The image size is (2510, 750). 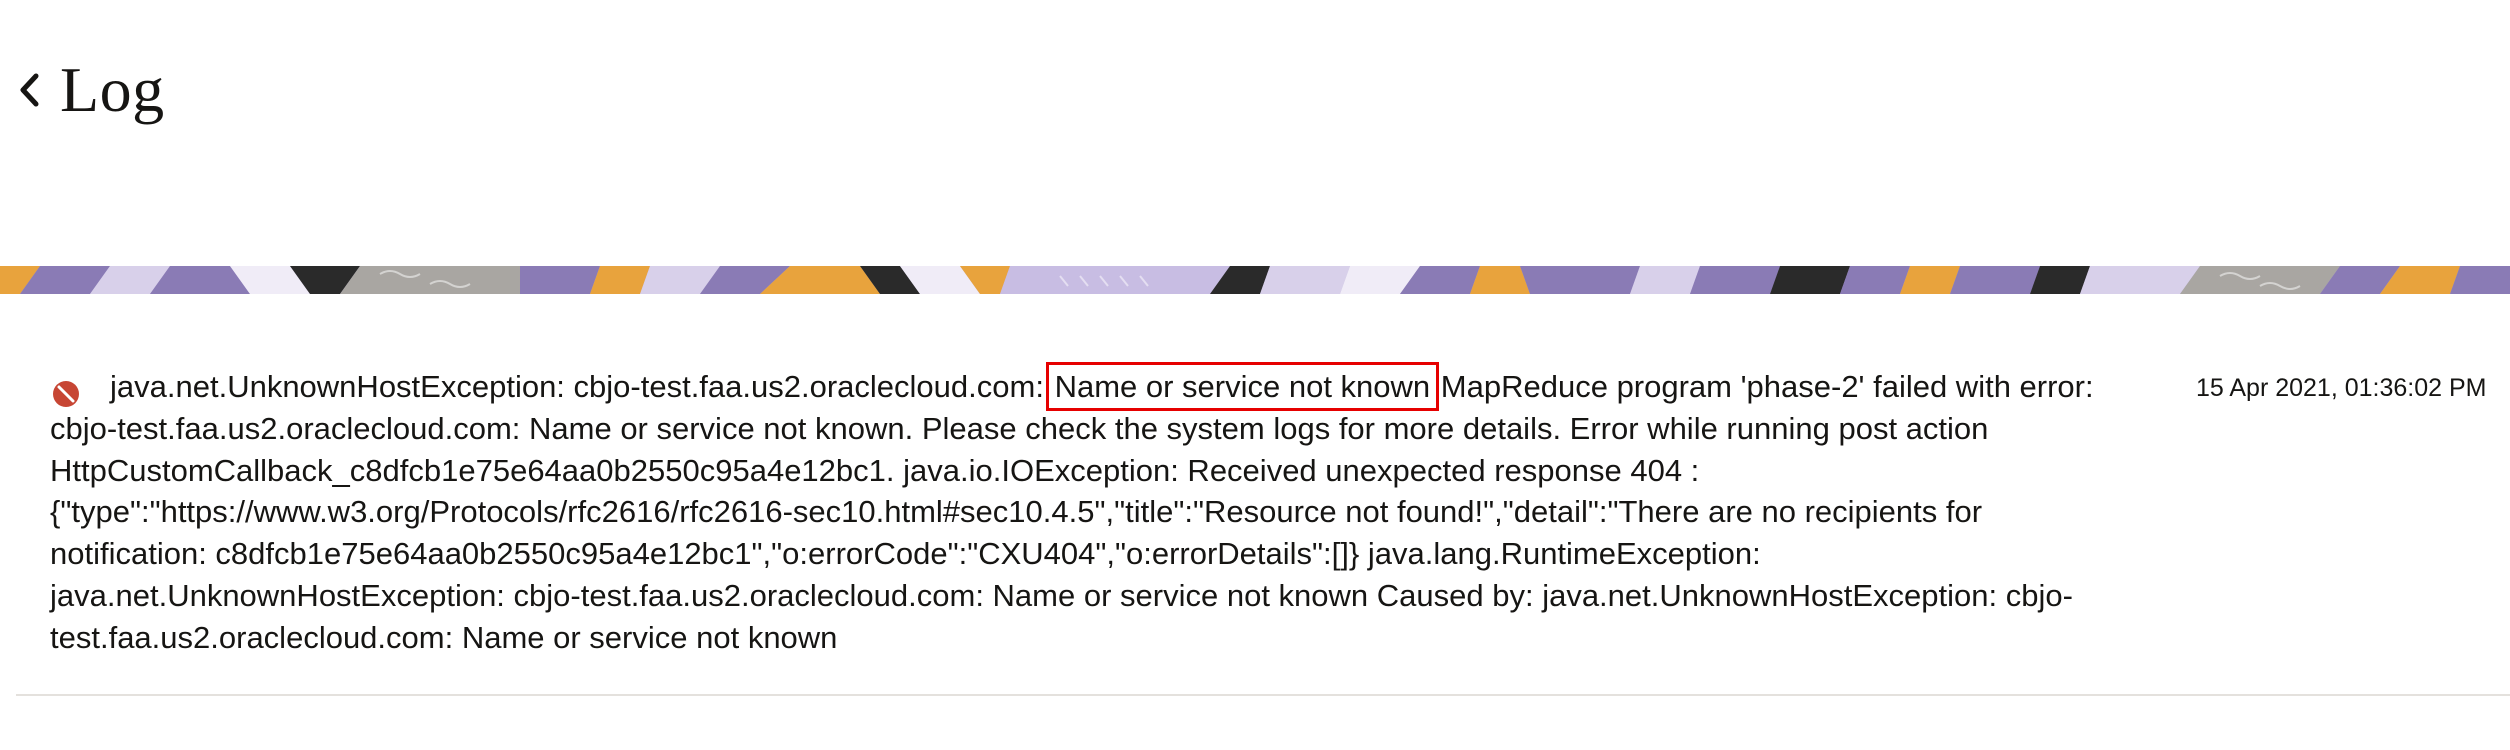 I want to click on chevron-left-icon, so click(x=29, y=90).